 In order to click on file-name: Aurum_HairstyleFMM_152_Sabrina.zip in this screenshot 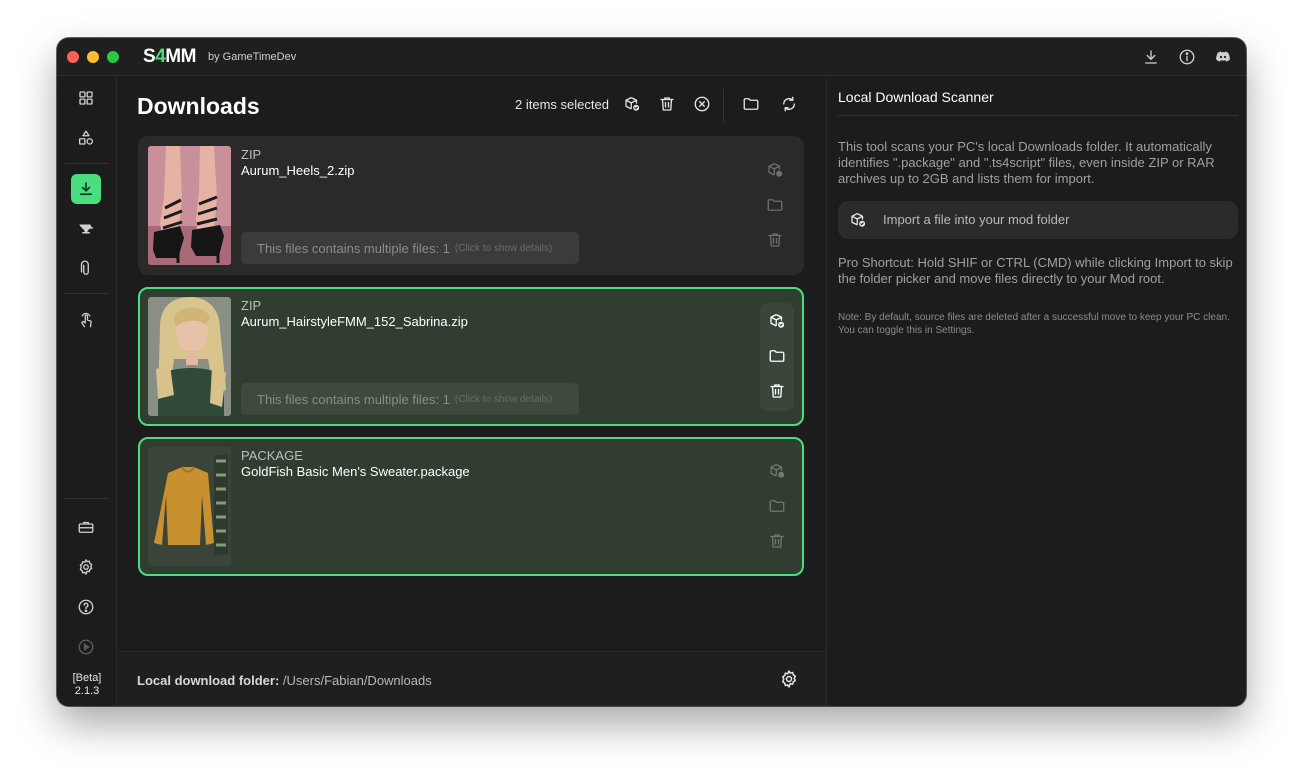, I will do `click(354, 321)`.